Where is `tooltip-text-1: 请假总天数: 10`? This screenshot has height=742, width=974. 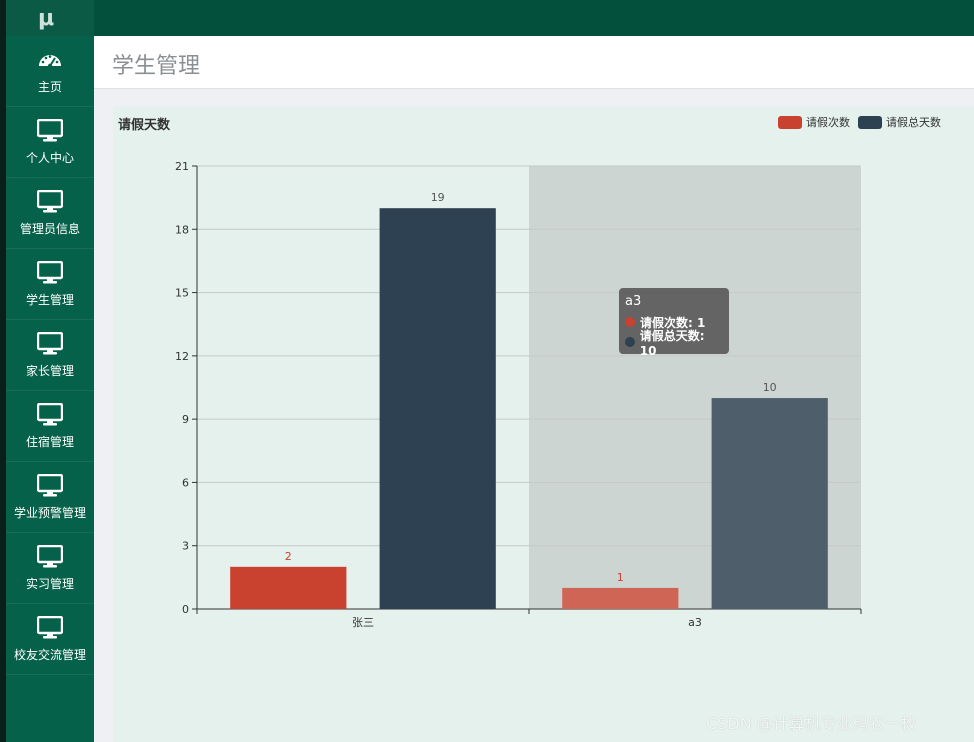
tooltip-text-1: 请假总天数: 10 is located at coordinates (672, 343).